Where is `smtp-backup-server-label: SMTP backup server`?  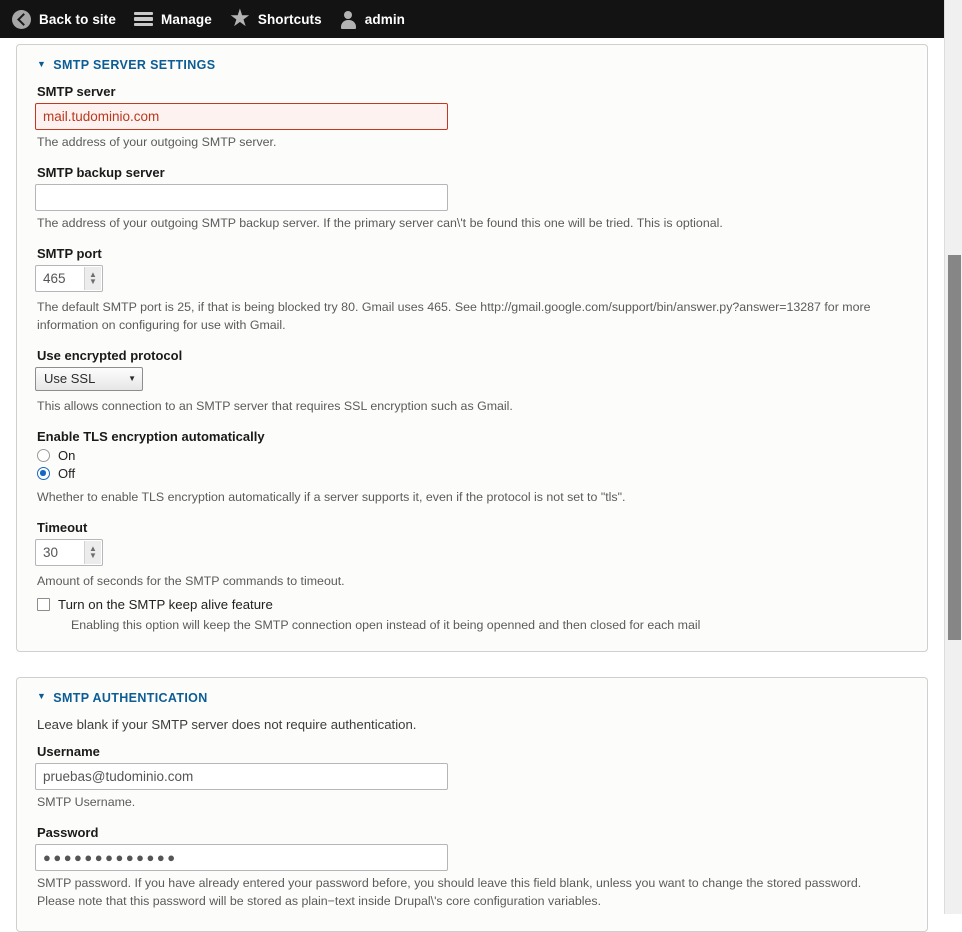 smtp-backup-server-label: SMTP backup server is located at coordinates (101, 172).